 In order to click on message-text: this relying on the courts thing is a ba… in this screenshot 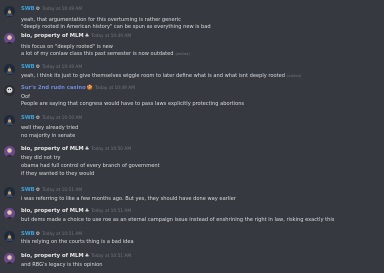, I will do `click(77, 242)`.